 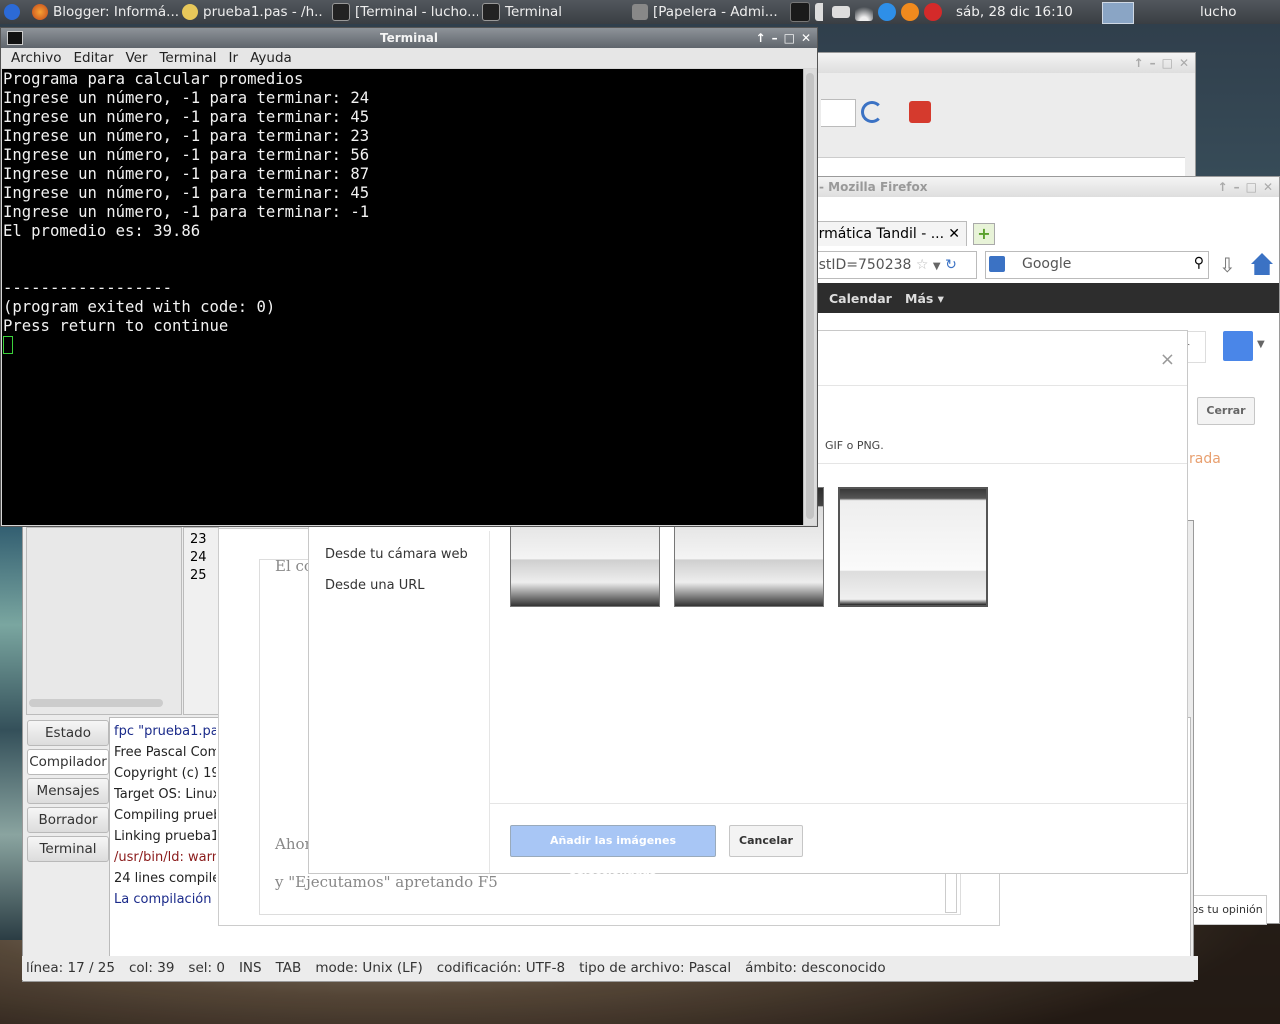 What do you see at coordinates (1226, 411) in the screenshot?
I see `close-editor-button: Cerrar` at bounding box center [1226, 411].